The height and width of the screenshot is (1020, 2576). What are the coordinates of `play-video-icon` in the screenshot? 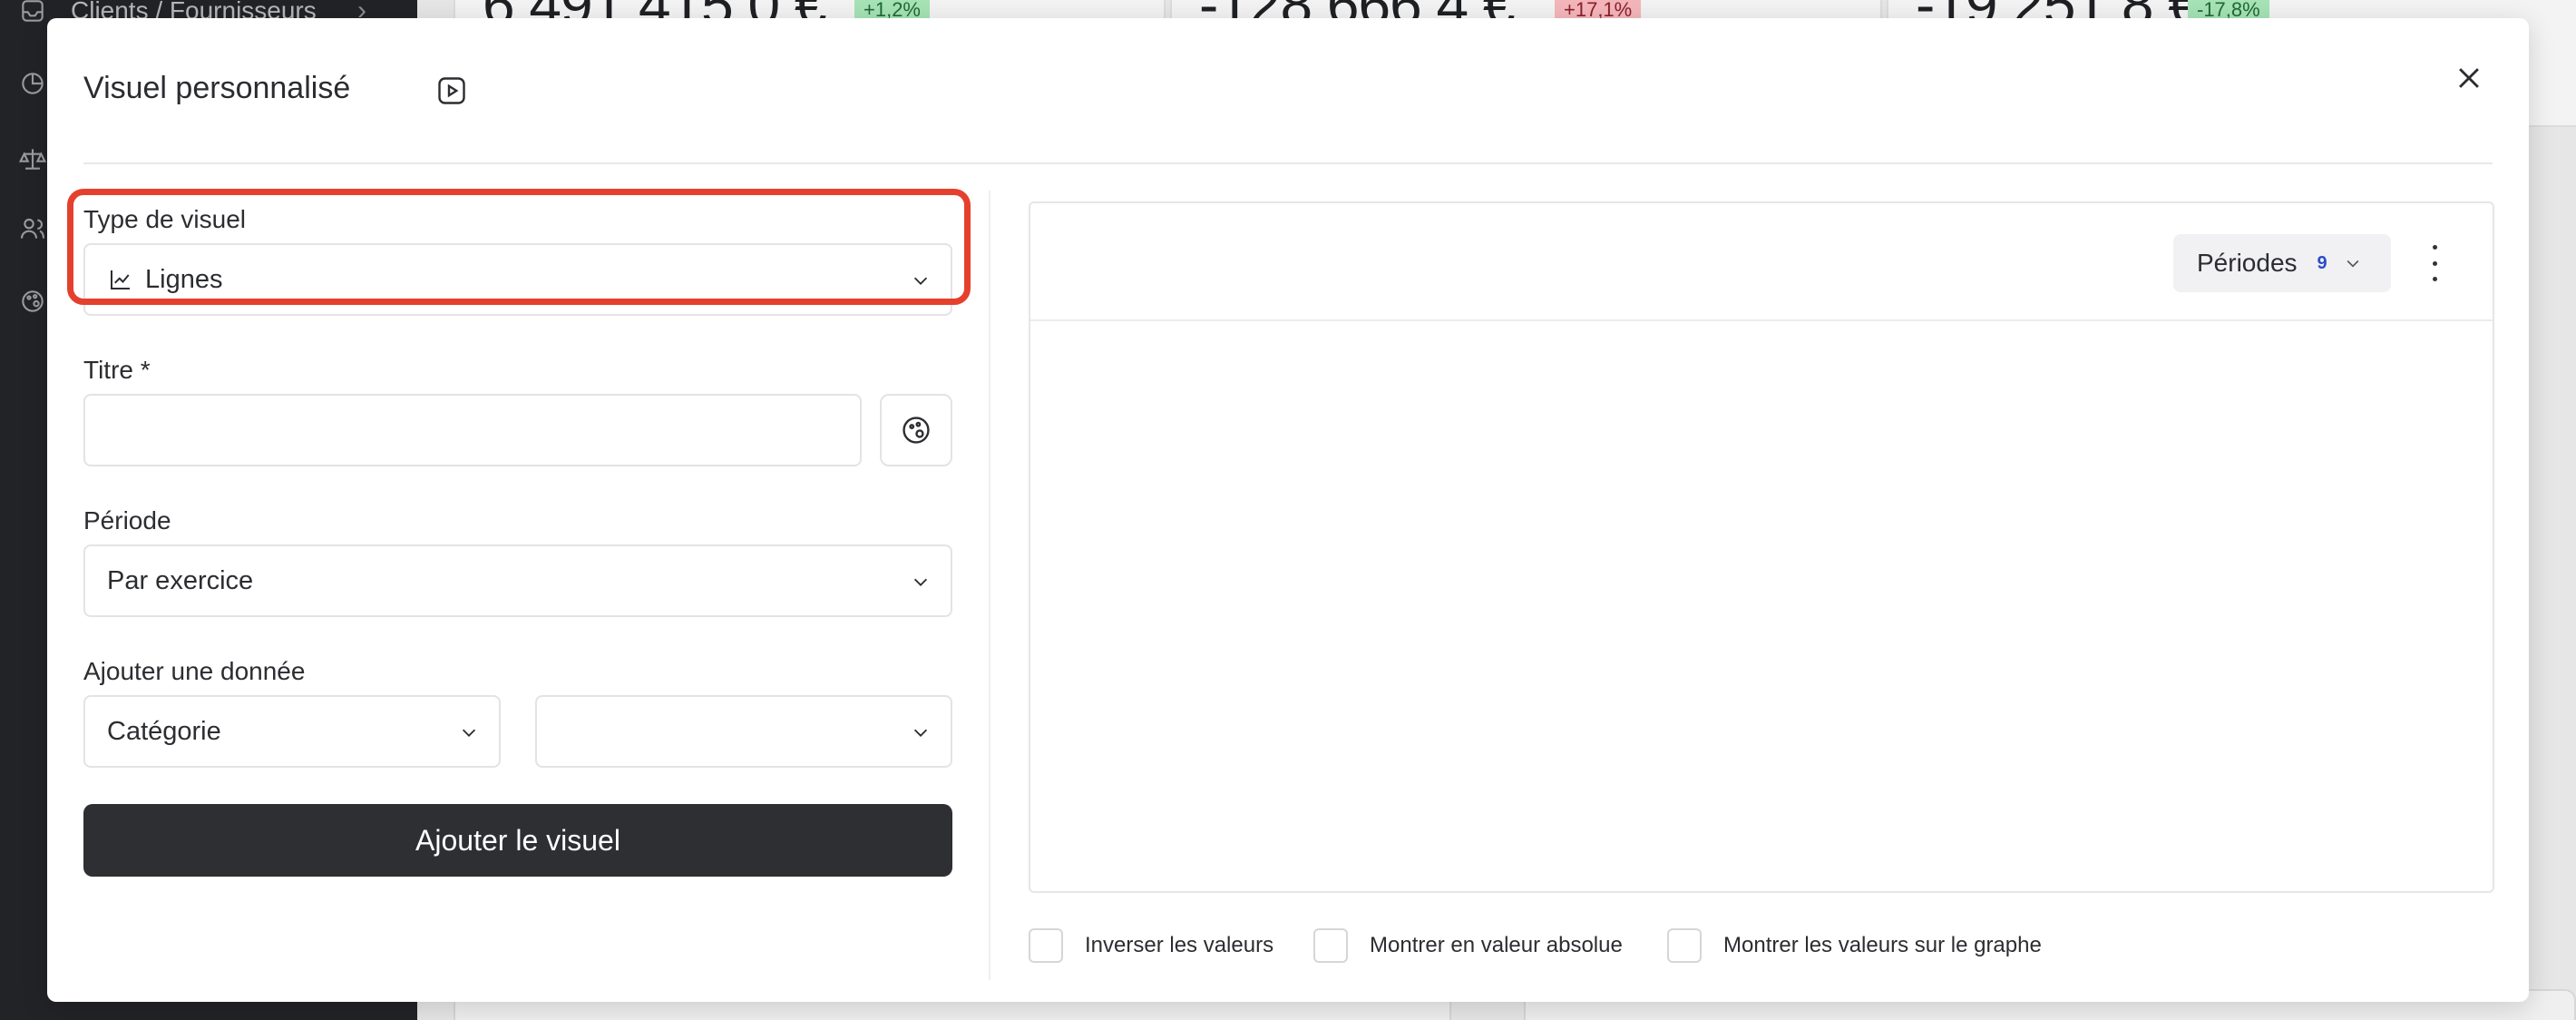 It's located at (451, 90).